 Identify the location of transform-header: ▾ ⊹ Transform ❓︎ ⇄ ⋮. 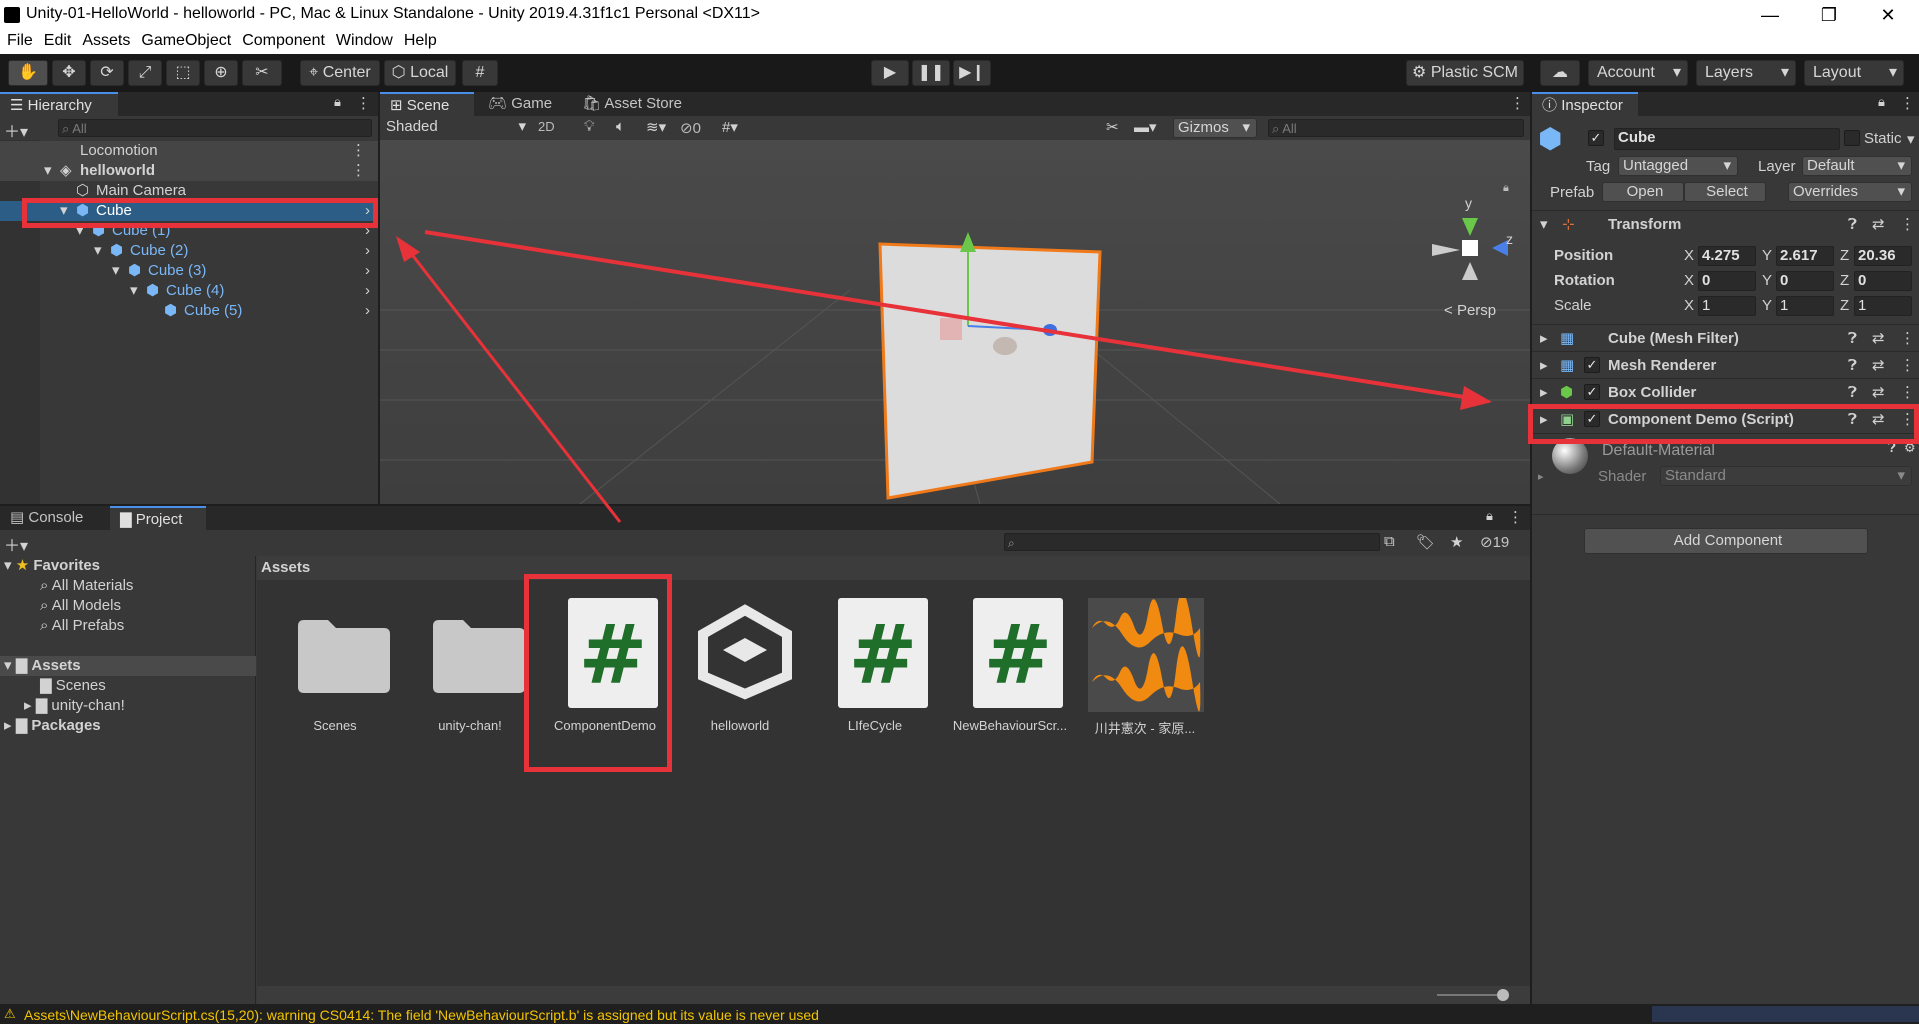
(1725, 224).